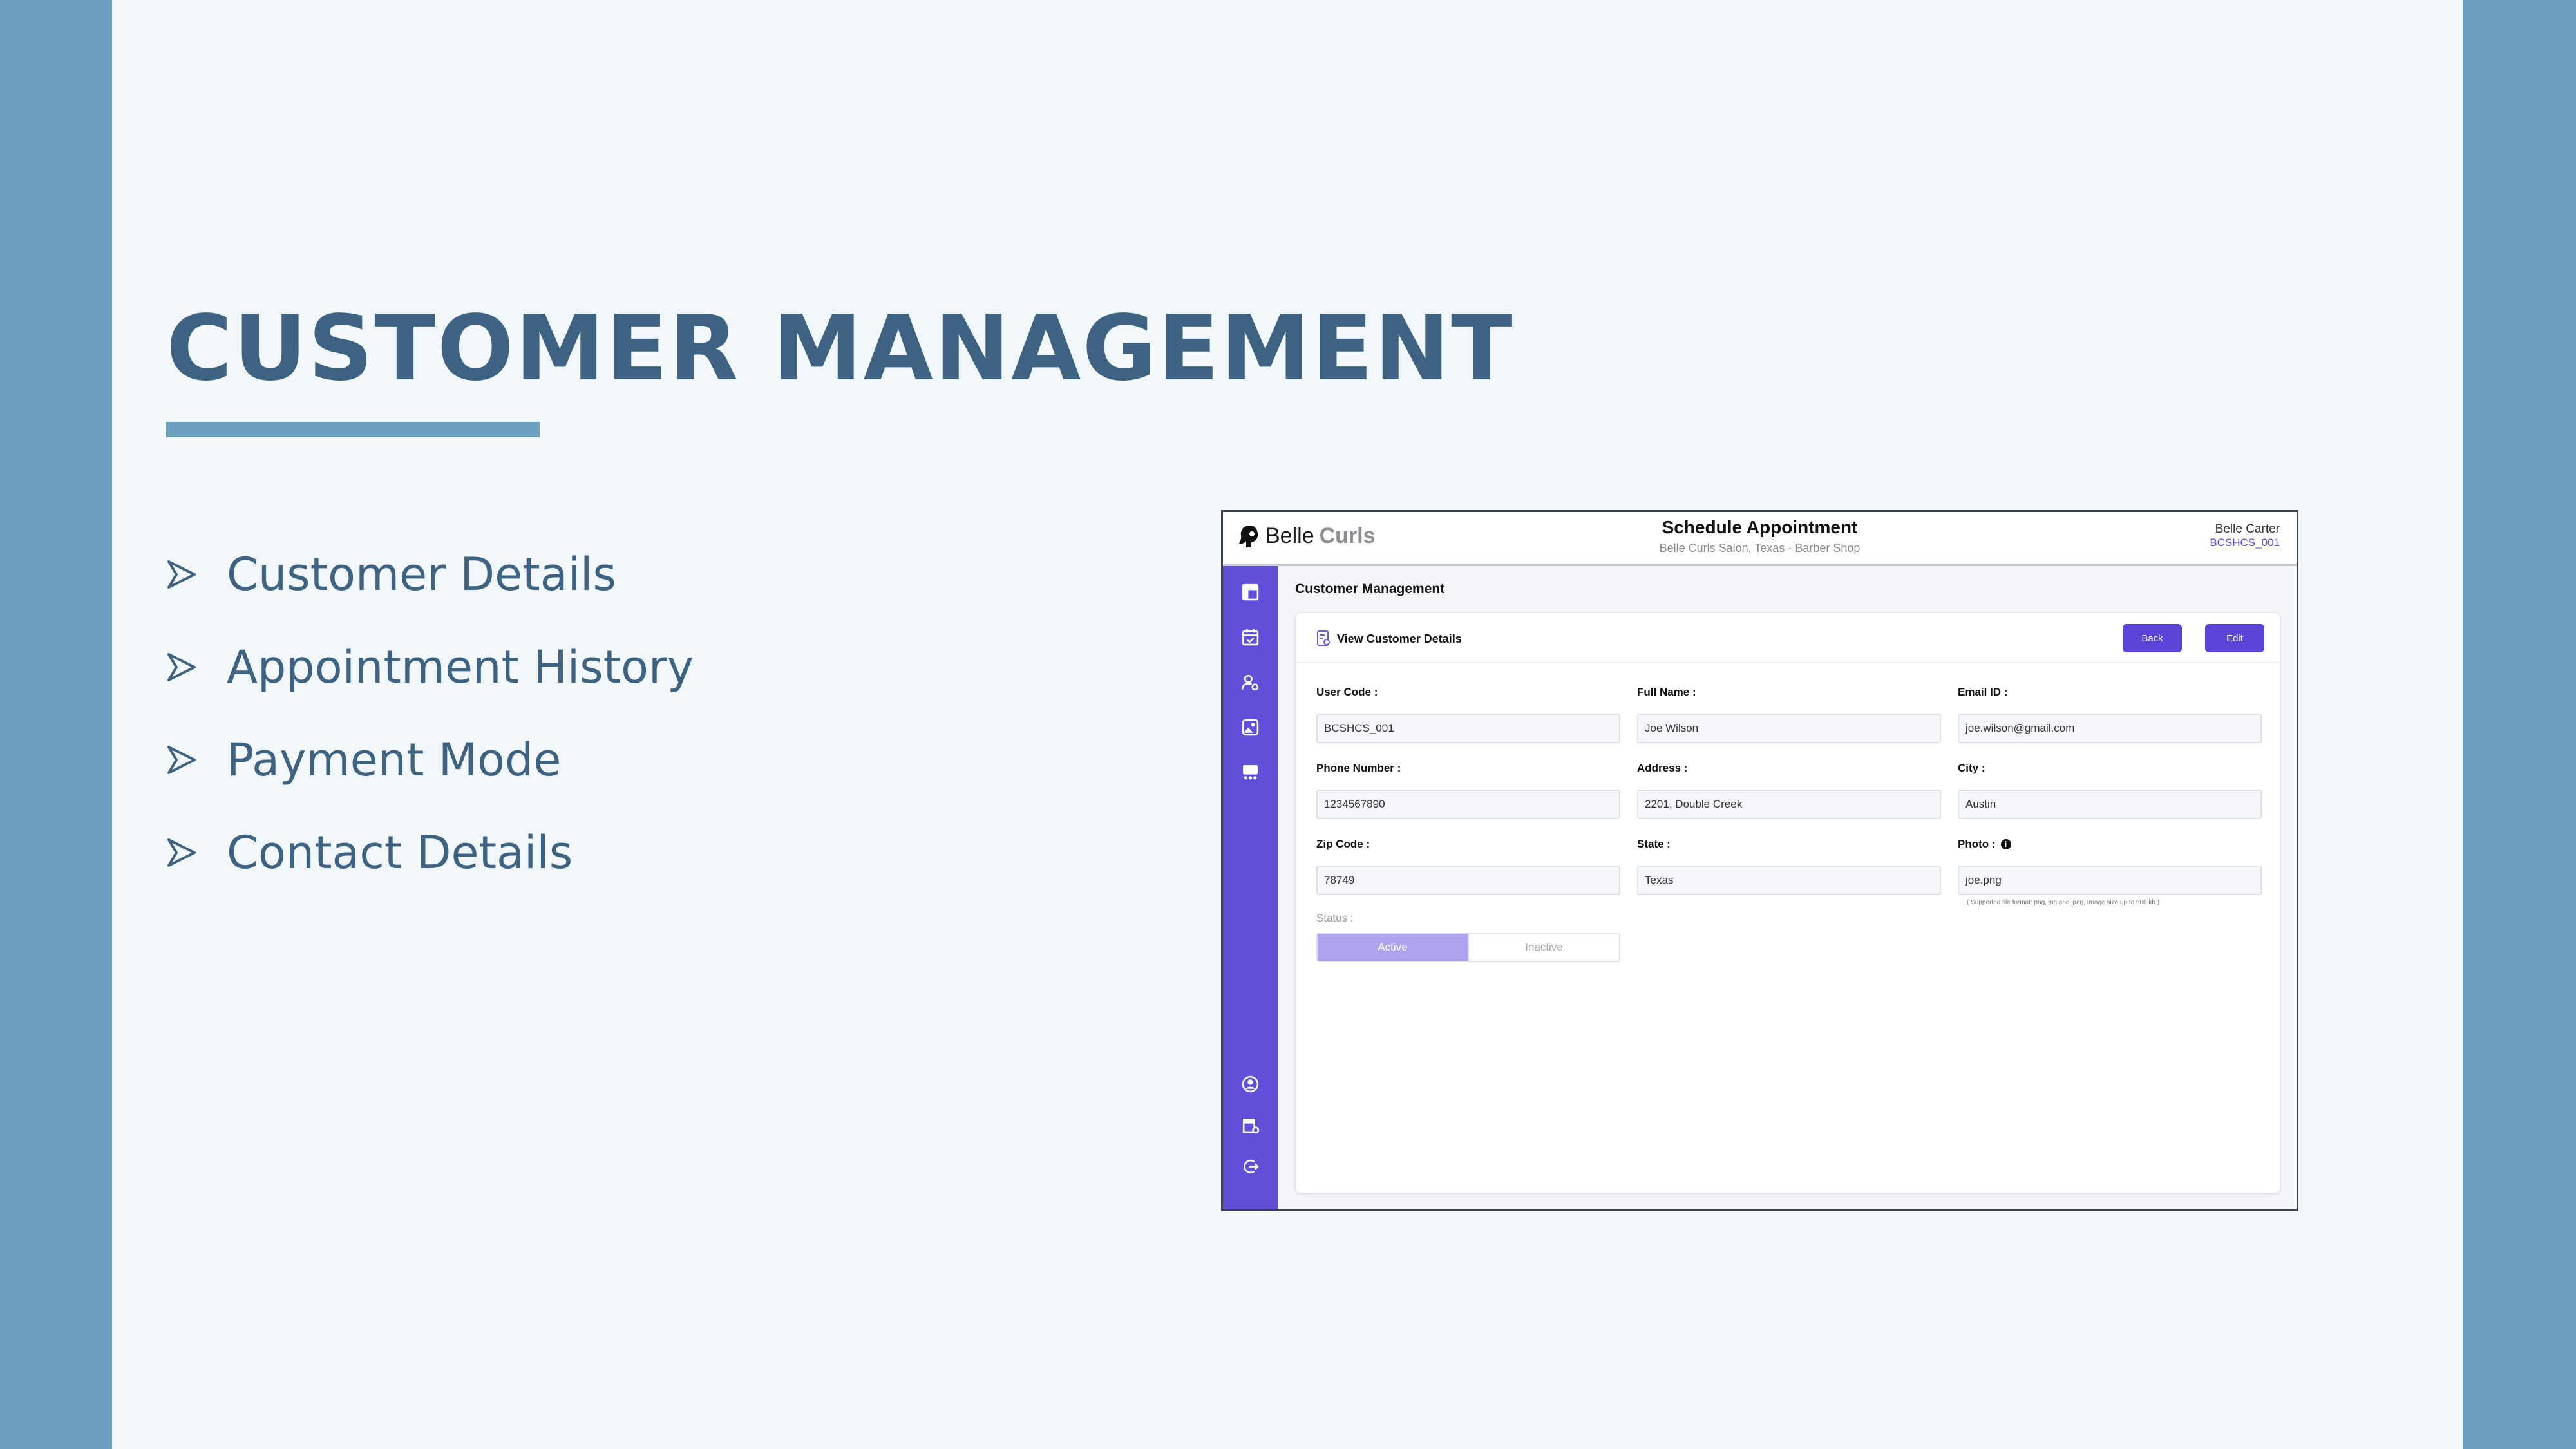 The image size is (2576, 1449). What do you see at coordinates (1789, 805) in the screenshot?
I see `address-input` at bounding box center [1789, 805].